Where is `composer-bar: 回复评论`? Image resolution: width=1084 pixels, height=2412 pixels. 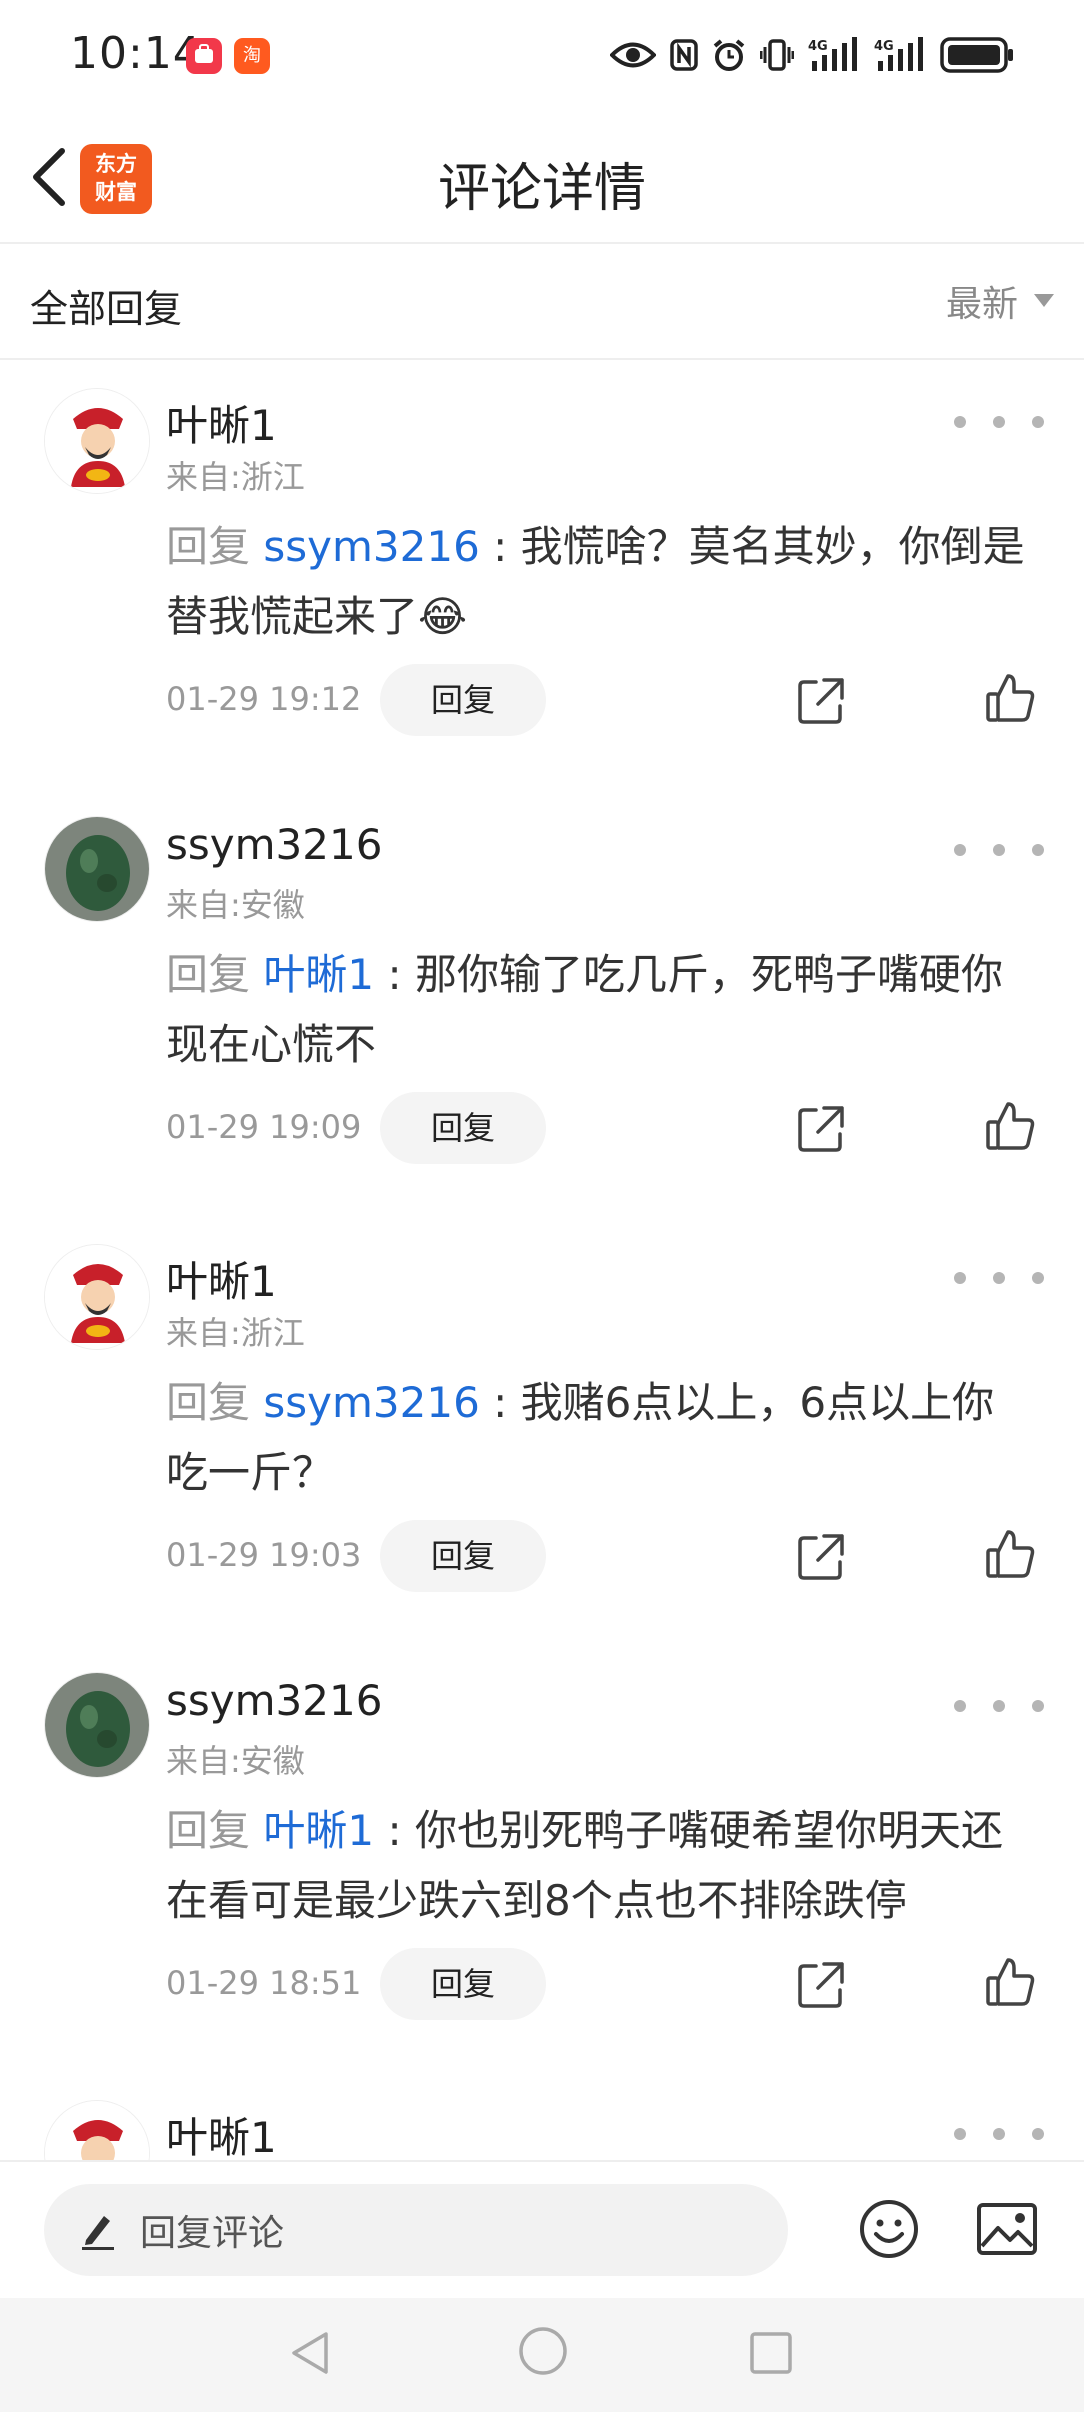 composer-bar: 回复评论 is located at coordinates (542, 2228).